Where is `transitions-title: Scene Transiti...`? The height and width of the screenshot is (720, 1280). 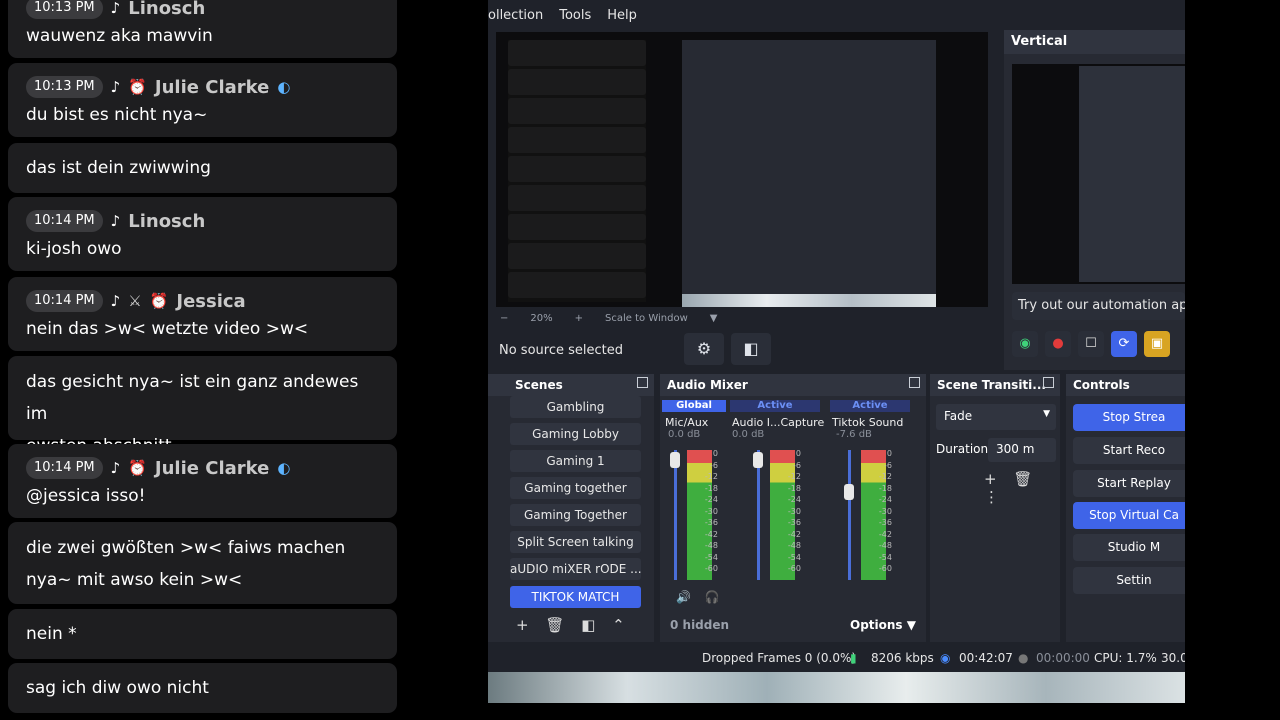 transitions-title: Scene Transiti... is located at coordinates (991, 385).